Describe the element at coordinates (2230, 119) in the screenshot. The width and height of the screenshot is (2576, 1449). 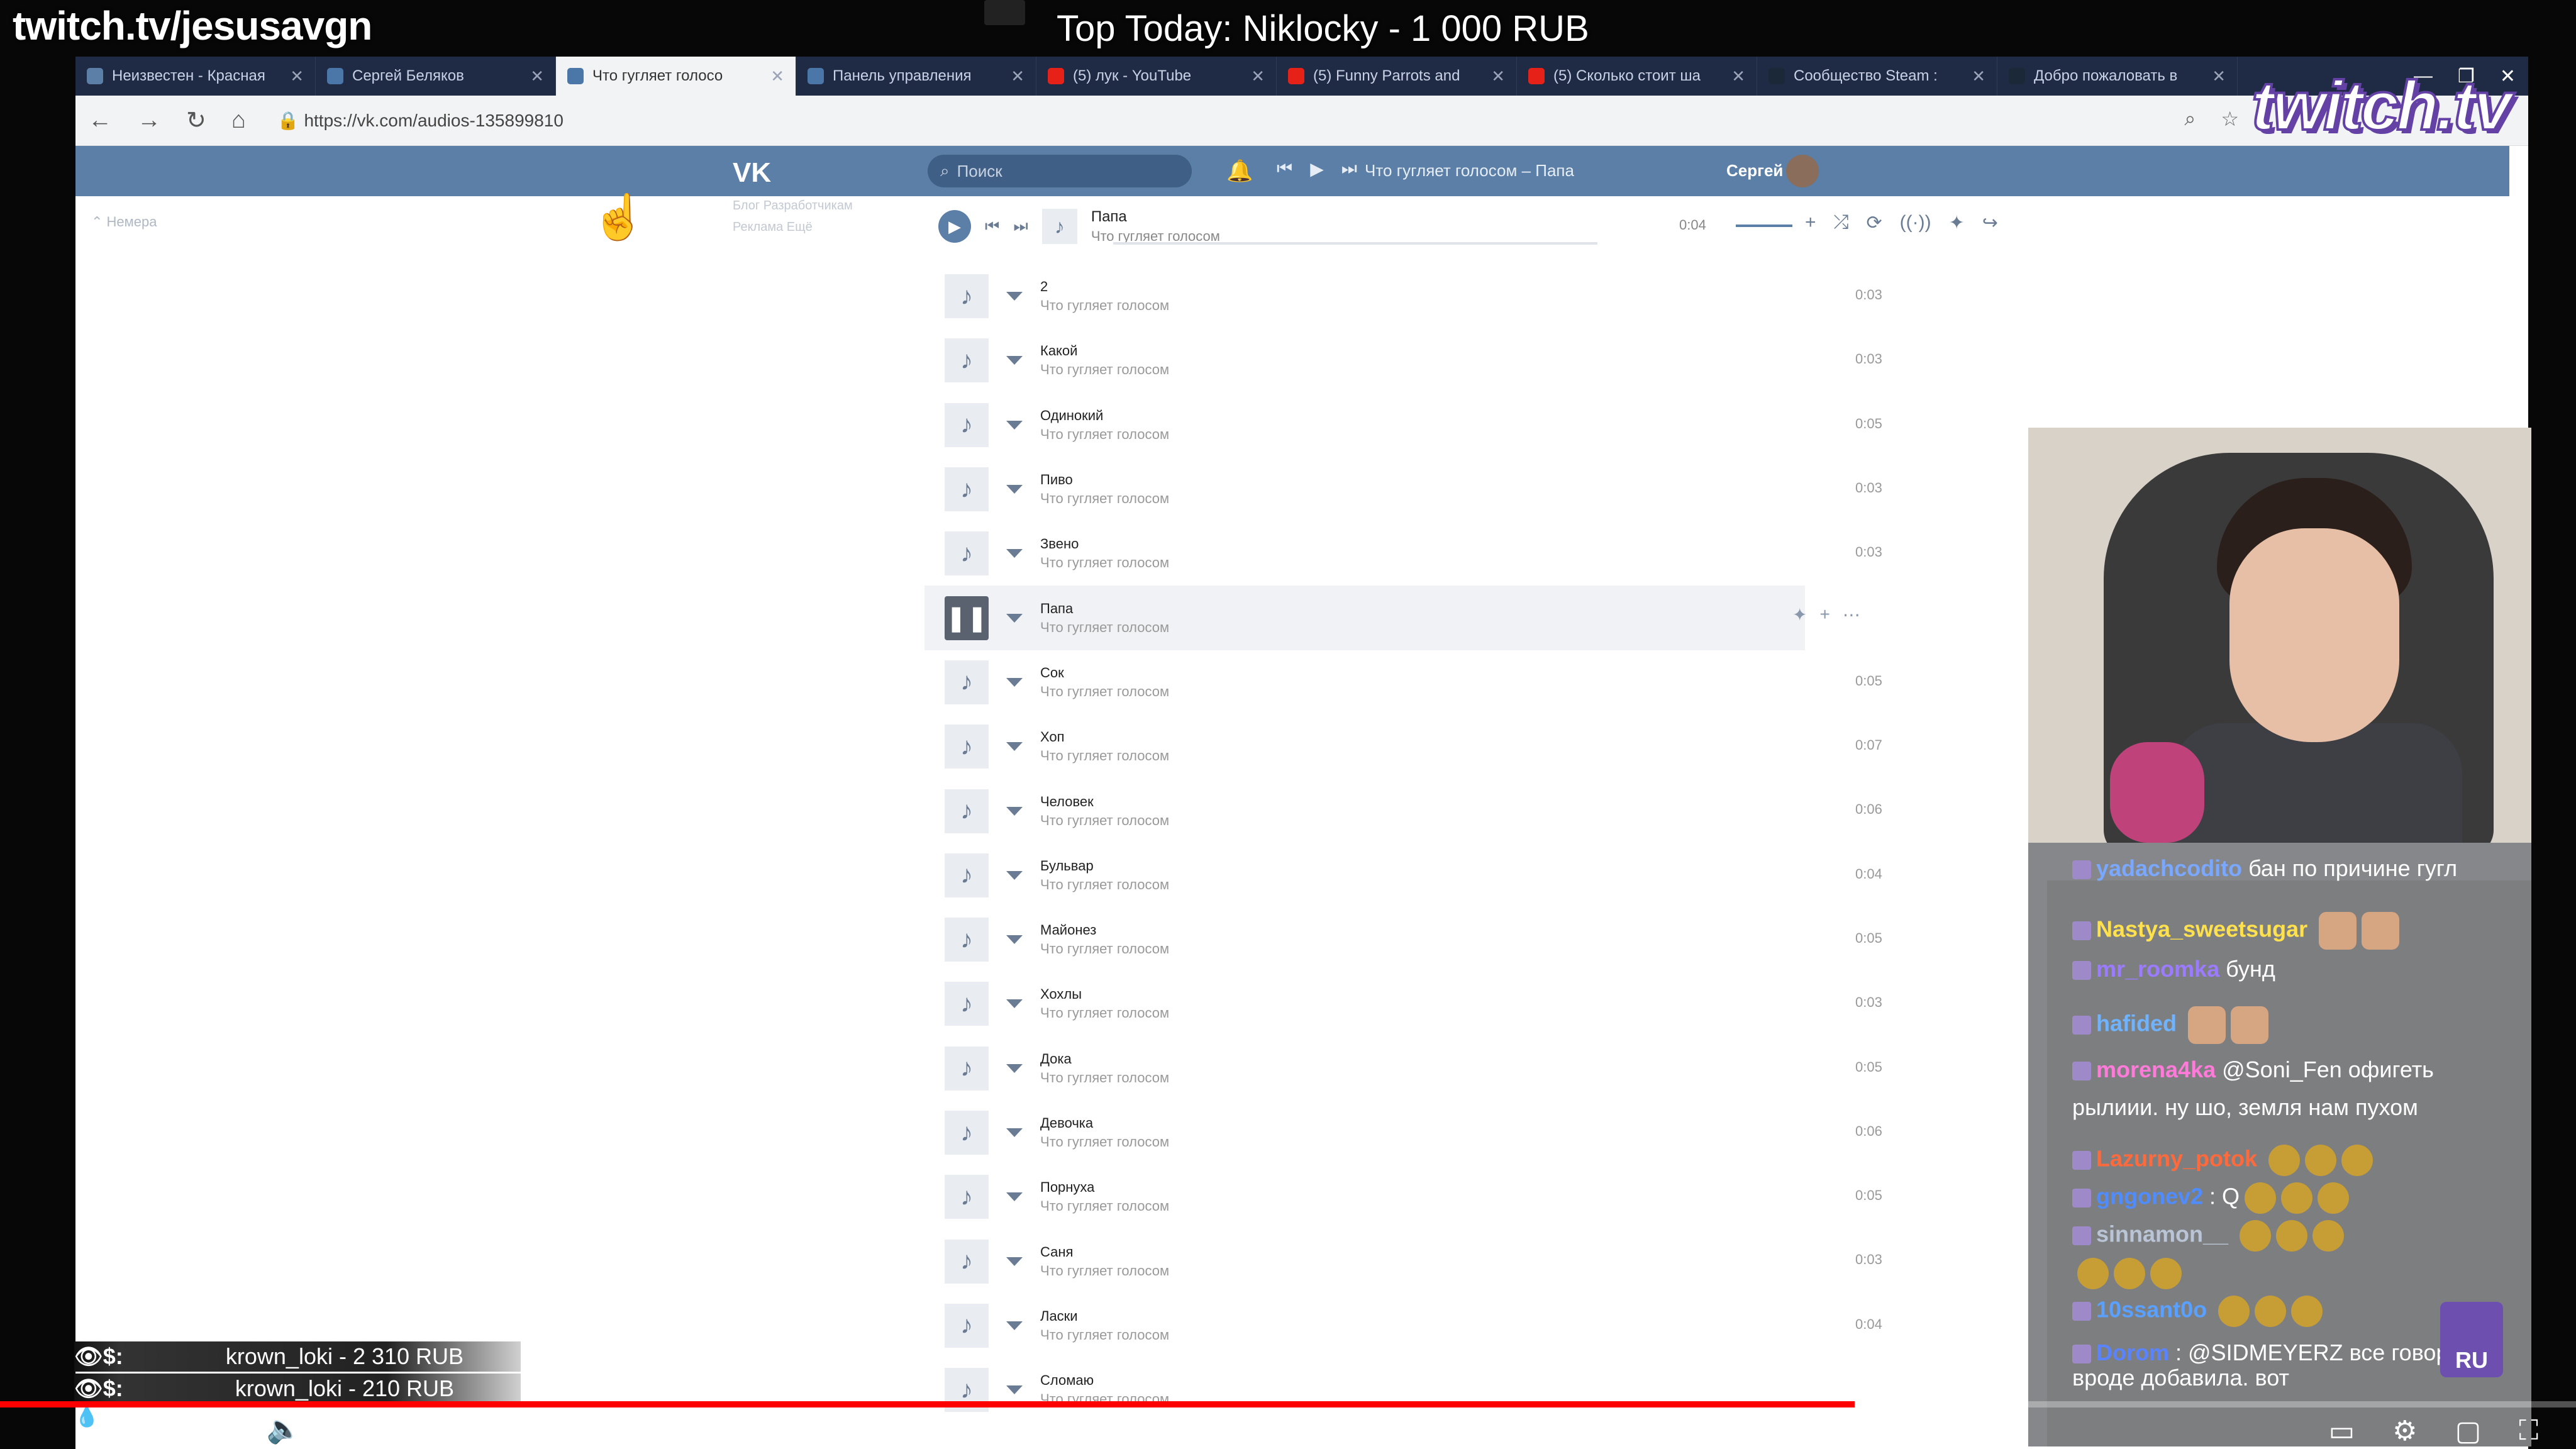
I see `bookmark-star-icon: ☆` at that location.